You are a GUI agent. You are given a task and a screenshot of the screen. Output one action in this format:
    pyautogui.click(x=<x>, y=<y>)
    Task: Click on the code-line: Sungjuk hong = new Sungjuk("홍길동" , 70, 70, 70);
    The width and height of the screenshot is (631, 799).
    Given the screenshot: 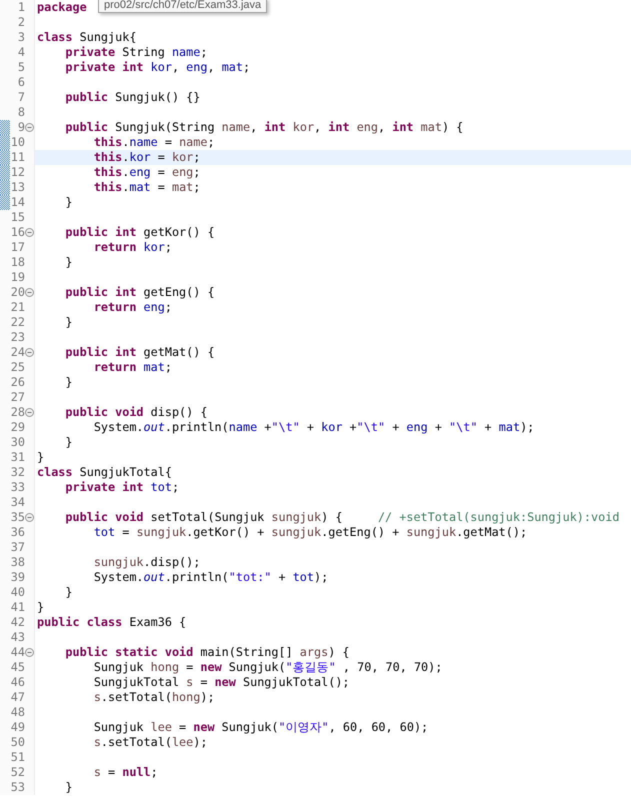 What is the action you would take?
    pyautogui.click(x=268, y=667)
    